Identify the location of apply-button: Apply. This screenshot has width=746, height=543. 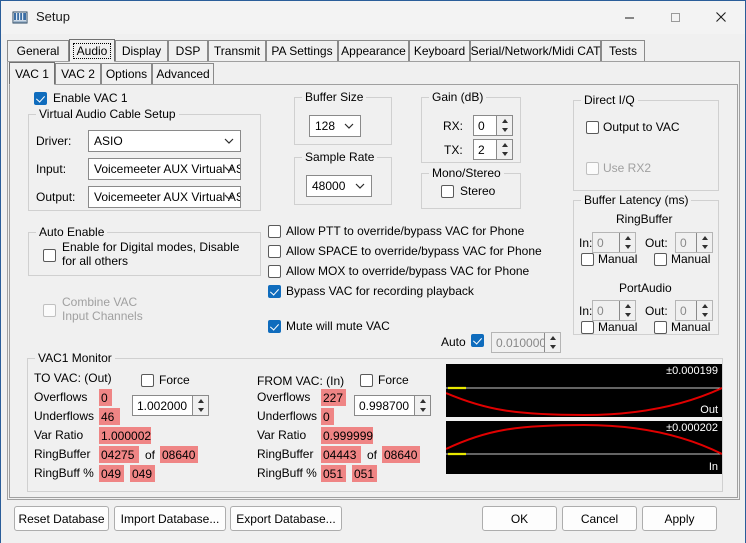
(679, 518).